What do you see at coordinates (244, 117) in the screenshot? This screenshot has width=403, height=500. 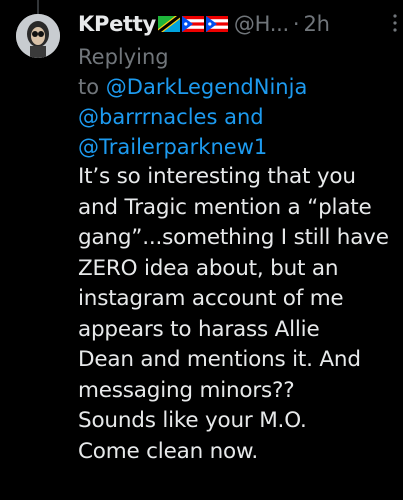 I see `replying-and-word: and` at bounding box center [244, 117].